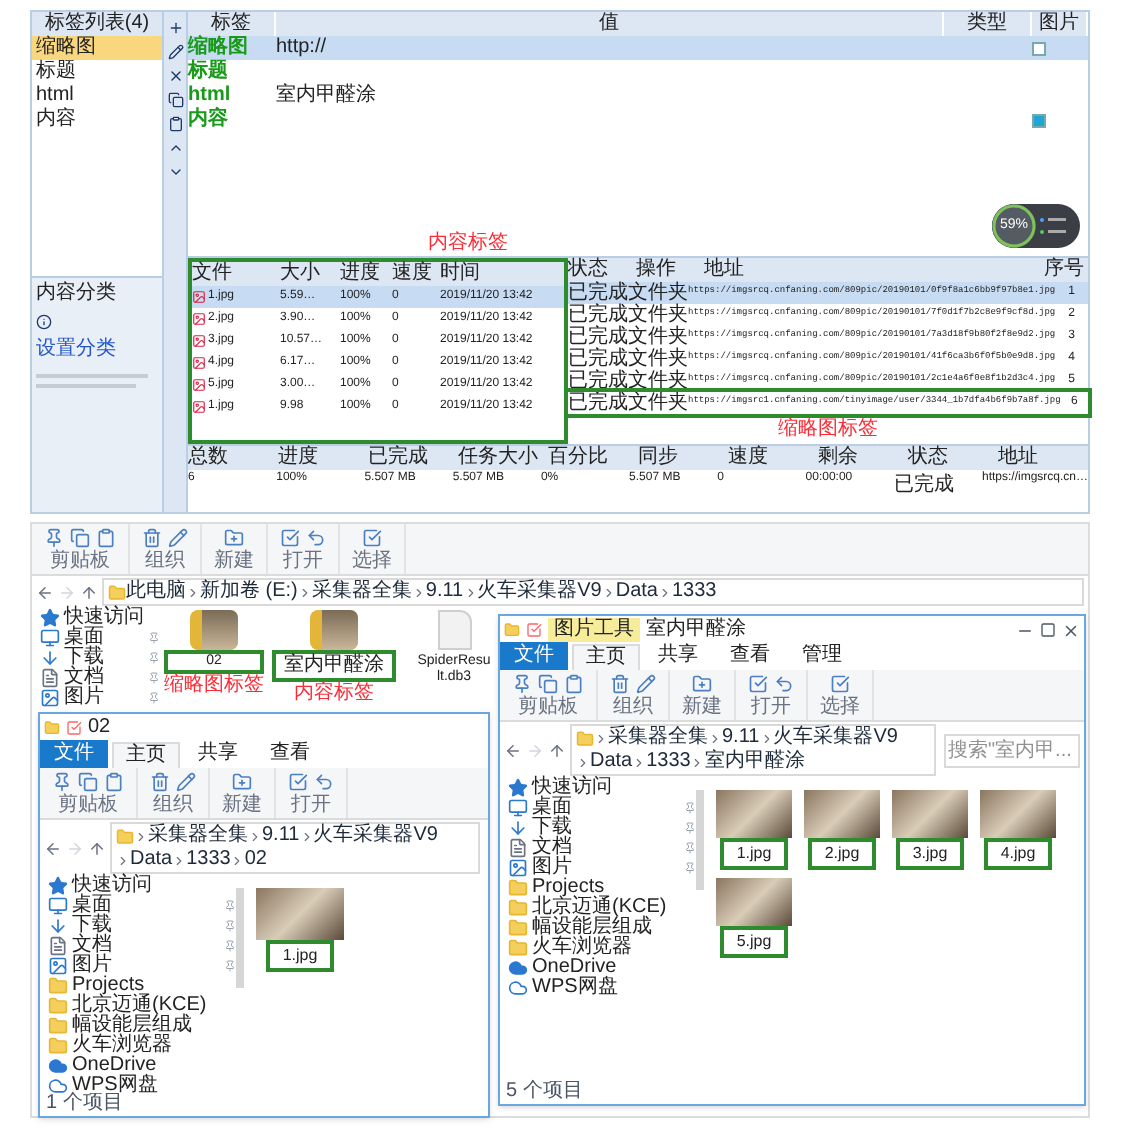  I want to click on close-icon, so click(1071, 630).